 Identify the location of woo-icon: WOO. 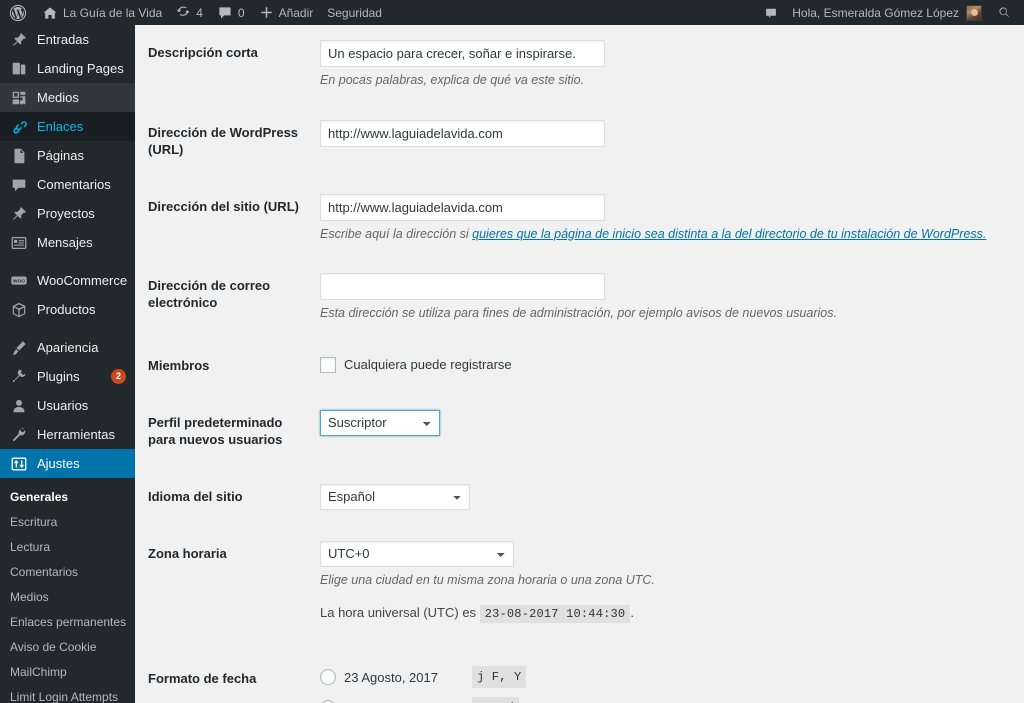
(19, 281).